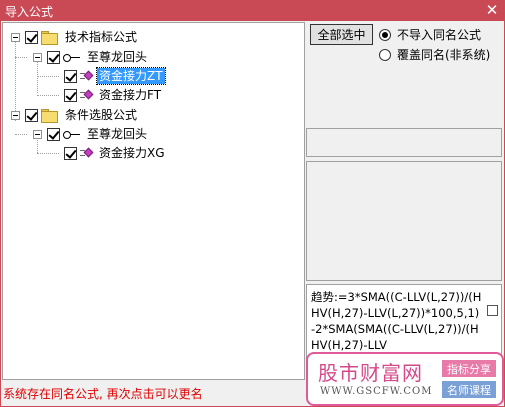 The image size is (505, 407). I want to click on watermark-tag: 指标分享, so click(469, 368).